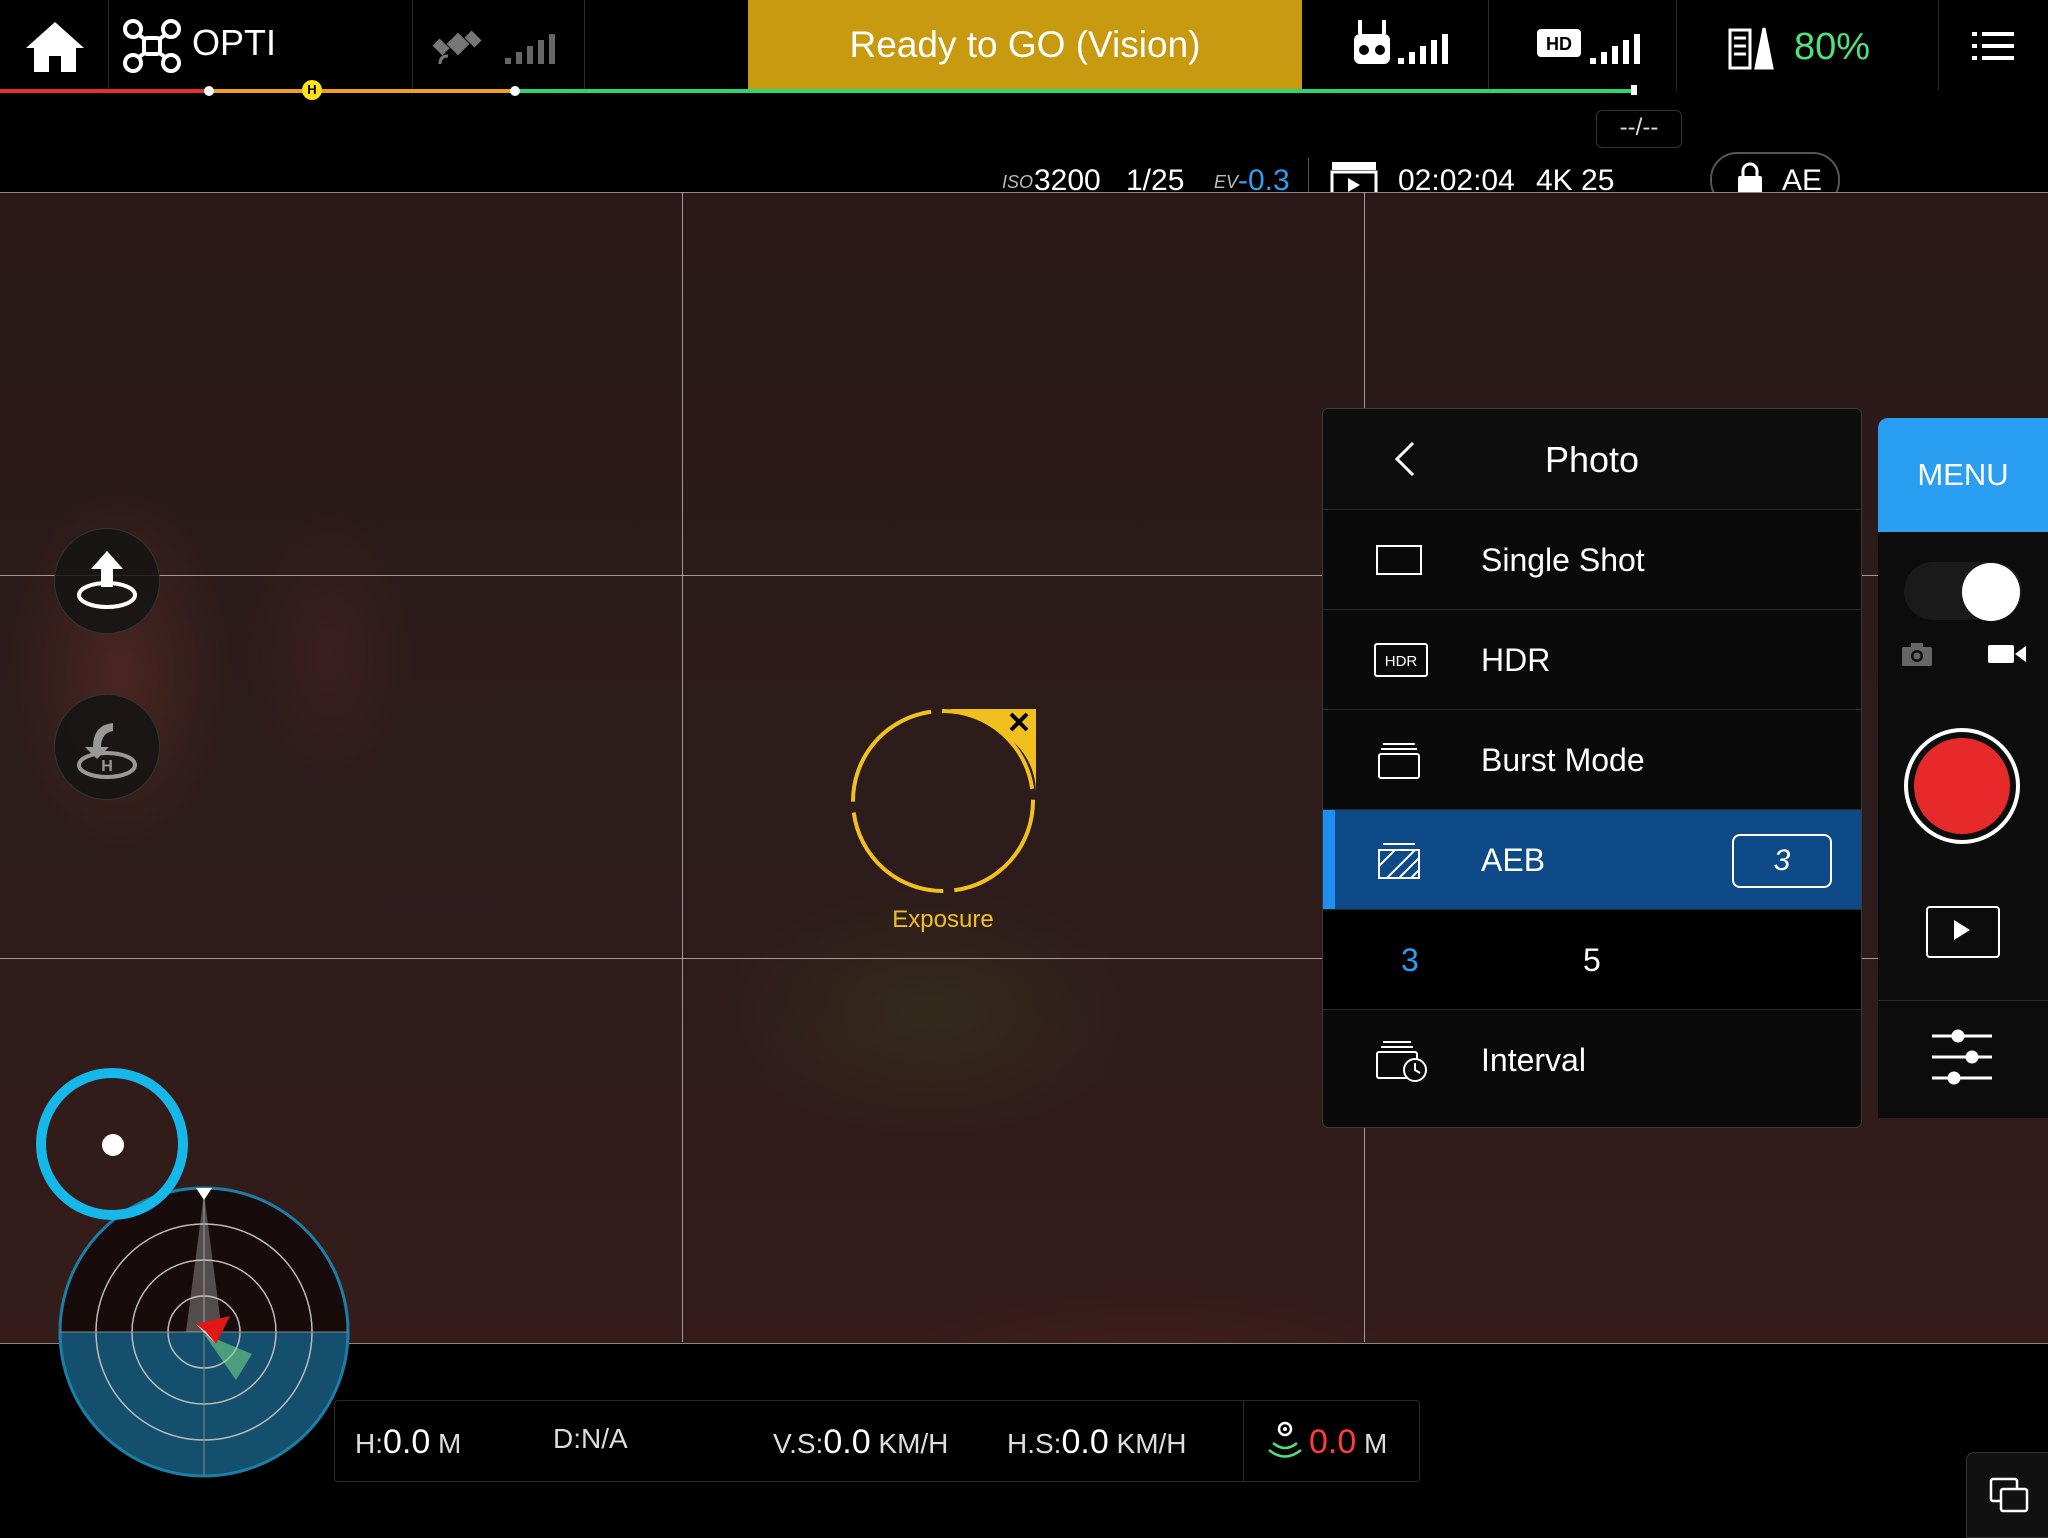 This screenshot has height=1538, width=2048. What do you see at coordinates (209, 91) in the screenshot?
I see `critical-battery-marker` at bounding box center [209, 91].